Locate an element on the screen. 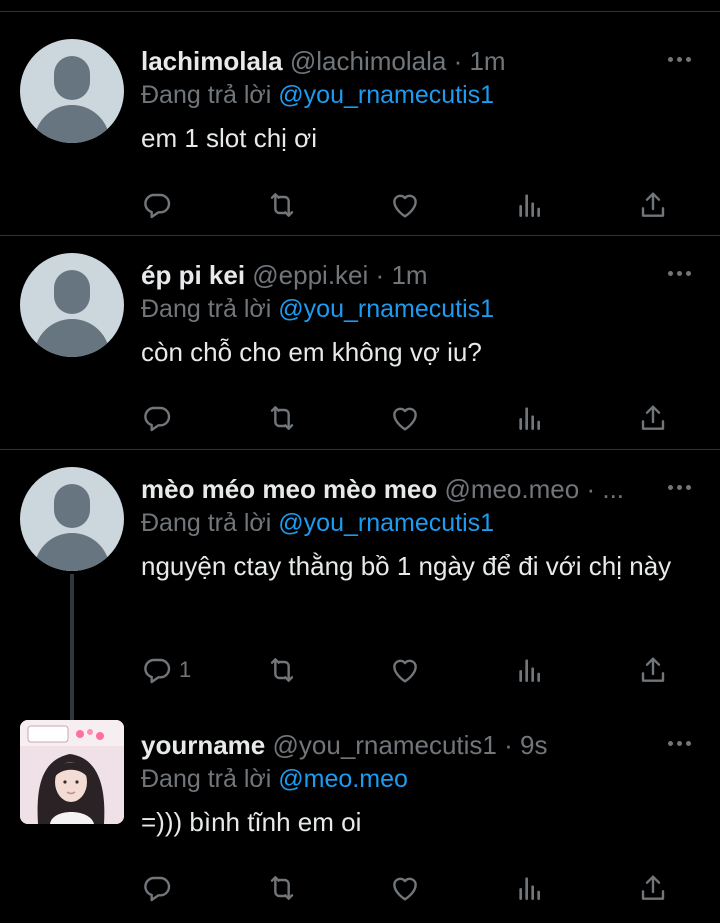 The height and width of the screenshot is (923, 720). user-handle: @you_rnamecutis1 is located at coordinates (385, 745).